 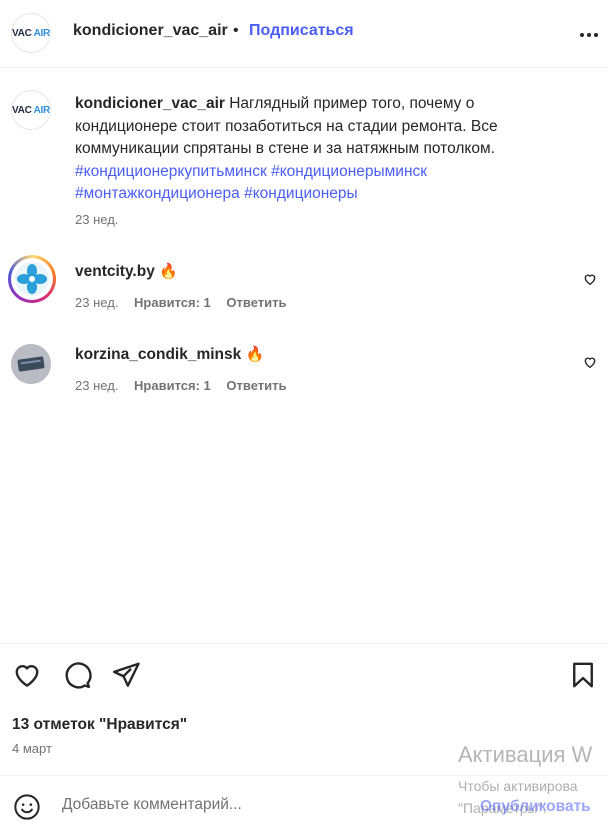 What do you see at coordinates (349, 171) in the screenshot?
I see `hashtag-link: #кондиционерыминск` at bounding box center [349, 171].